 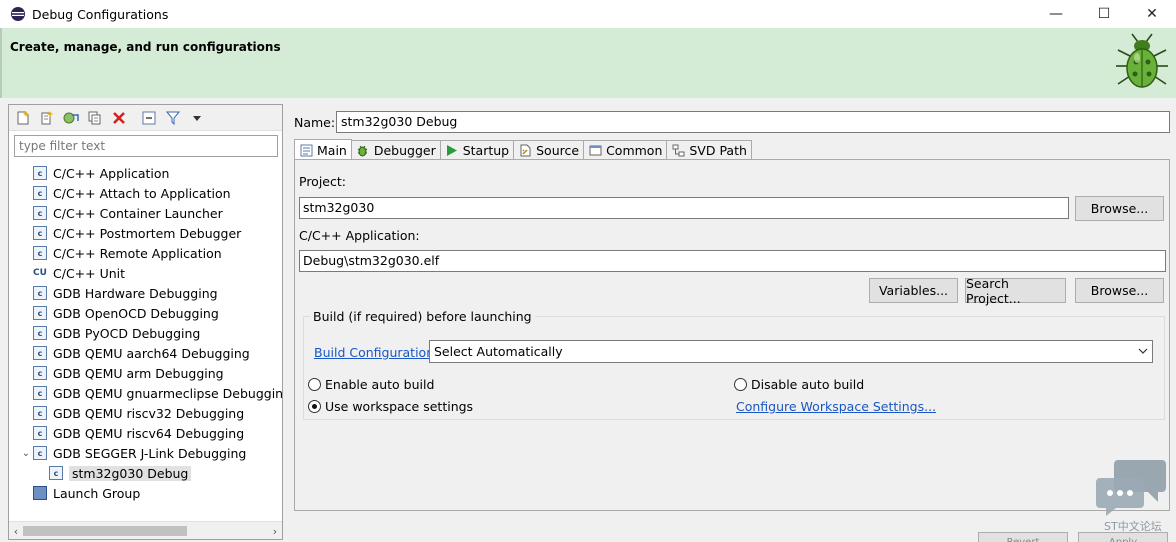 I want to click on eclipse-icon, so click(x=18, y=14).